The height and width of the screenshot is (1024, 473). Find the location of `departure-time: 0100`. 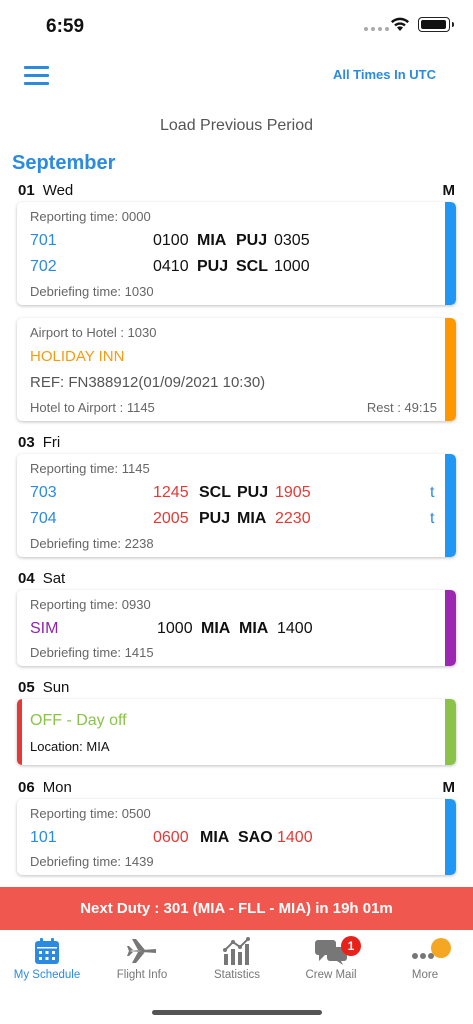

departure-time: 0100 is located at coordinates (171, 240).